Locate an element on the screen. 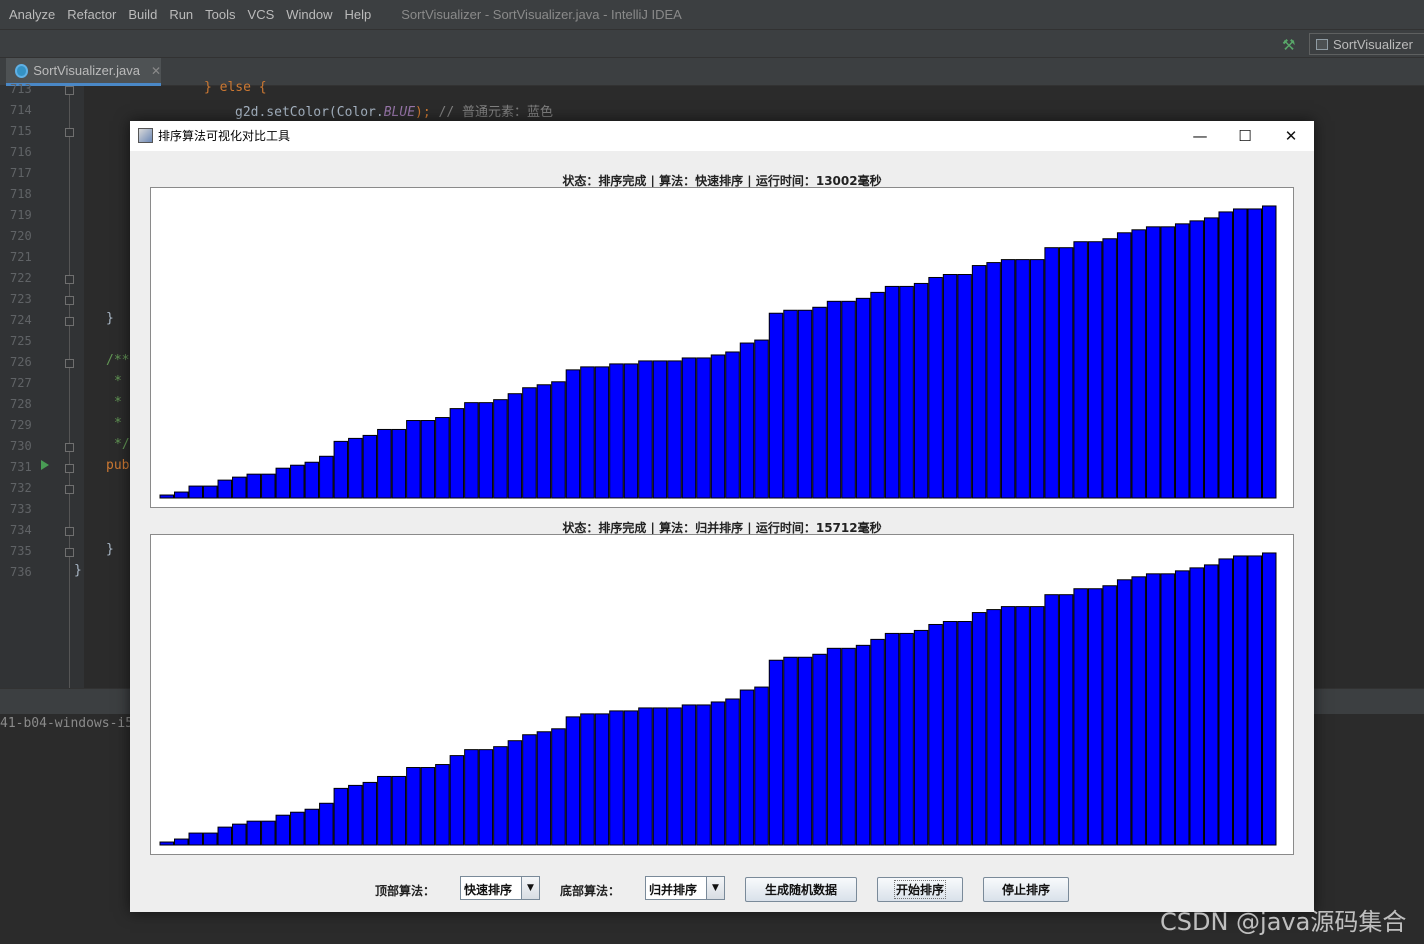 The height and width of the screenshot is (944, 1424). code-line-735: } is located at coordinates (110, 549).